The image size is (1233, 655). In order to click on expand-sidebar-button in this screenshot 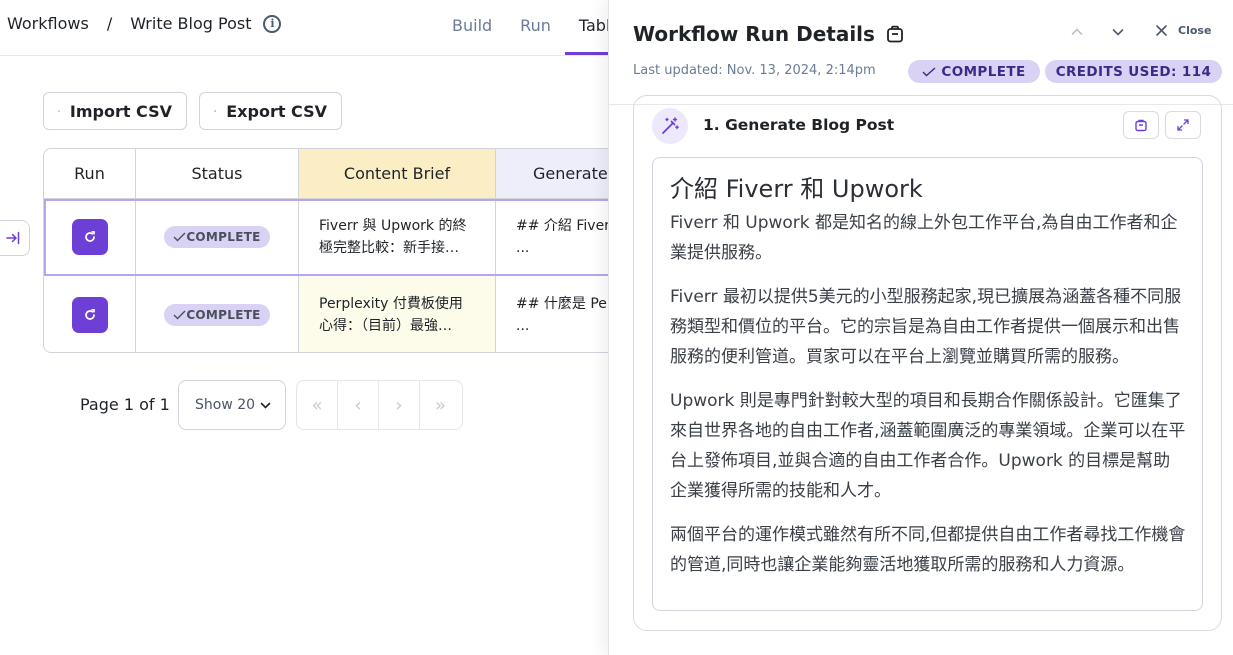, I will do `click(15, 238)`.